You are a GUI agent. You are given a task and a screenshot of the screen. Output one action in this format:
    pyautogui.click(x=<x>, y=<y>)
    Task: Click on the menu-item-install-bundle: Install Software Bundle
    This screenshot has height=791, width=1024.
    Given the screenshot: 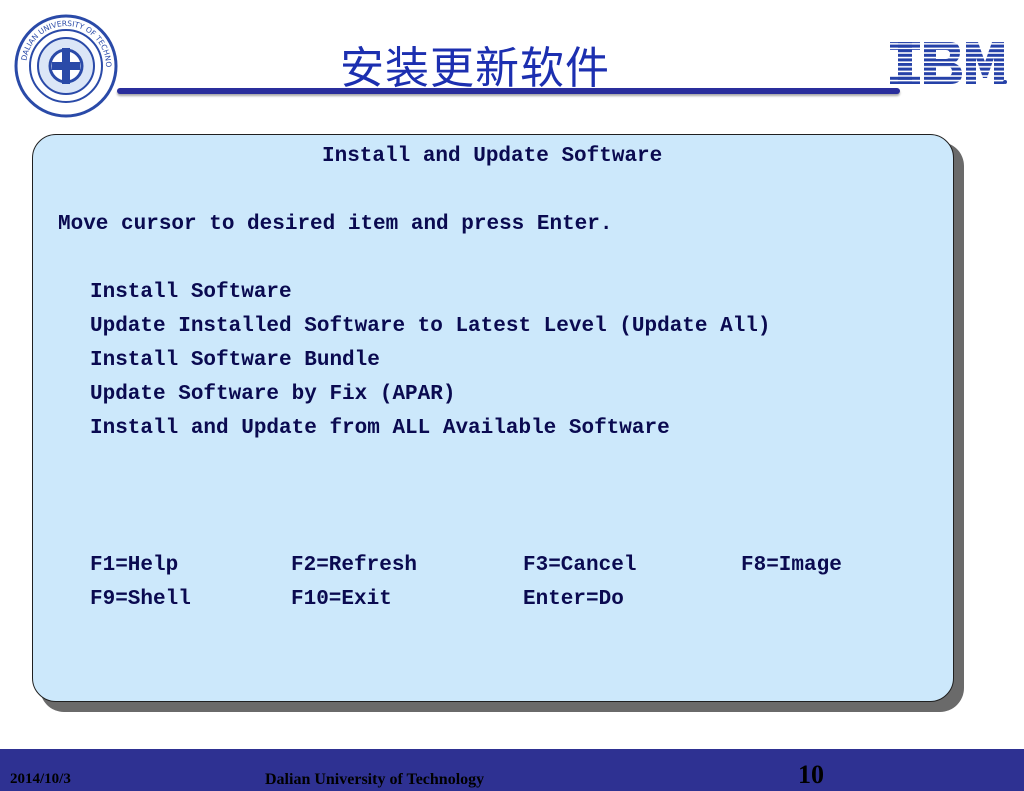 What is the action you would take?
    pyautogui.click(x=235, y=360)
    